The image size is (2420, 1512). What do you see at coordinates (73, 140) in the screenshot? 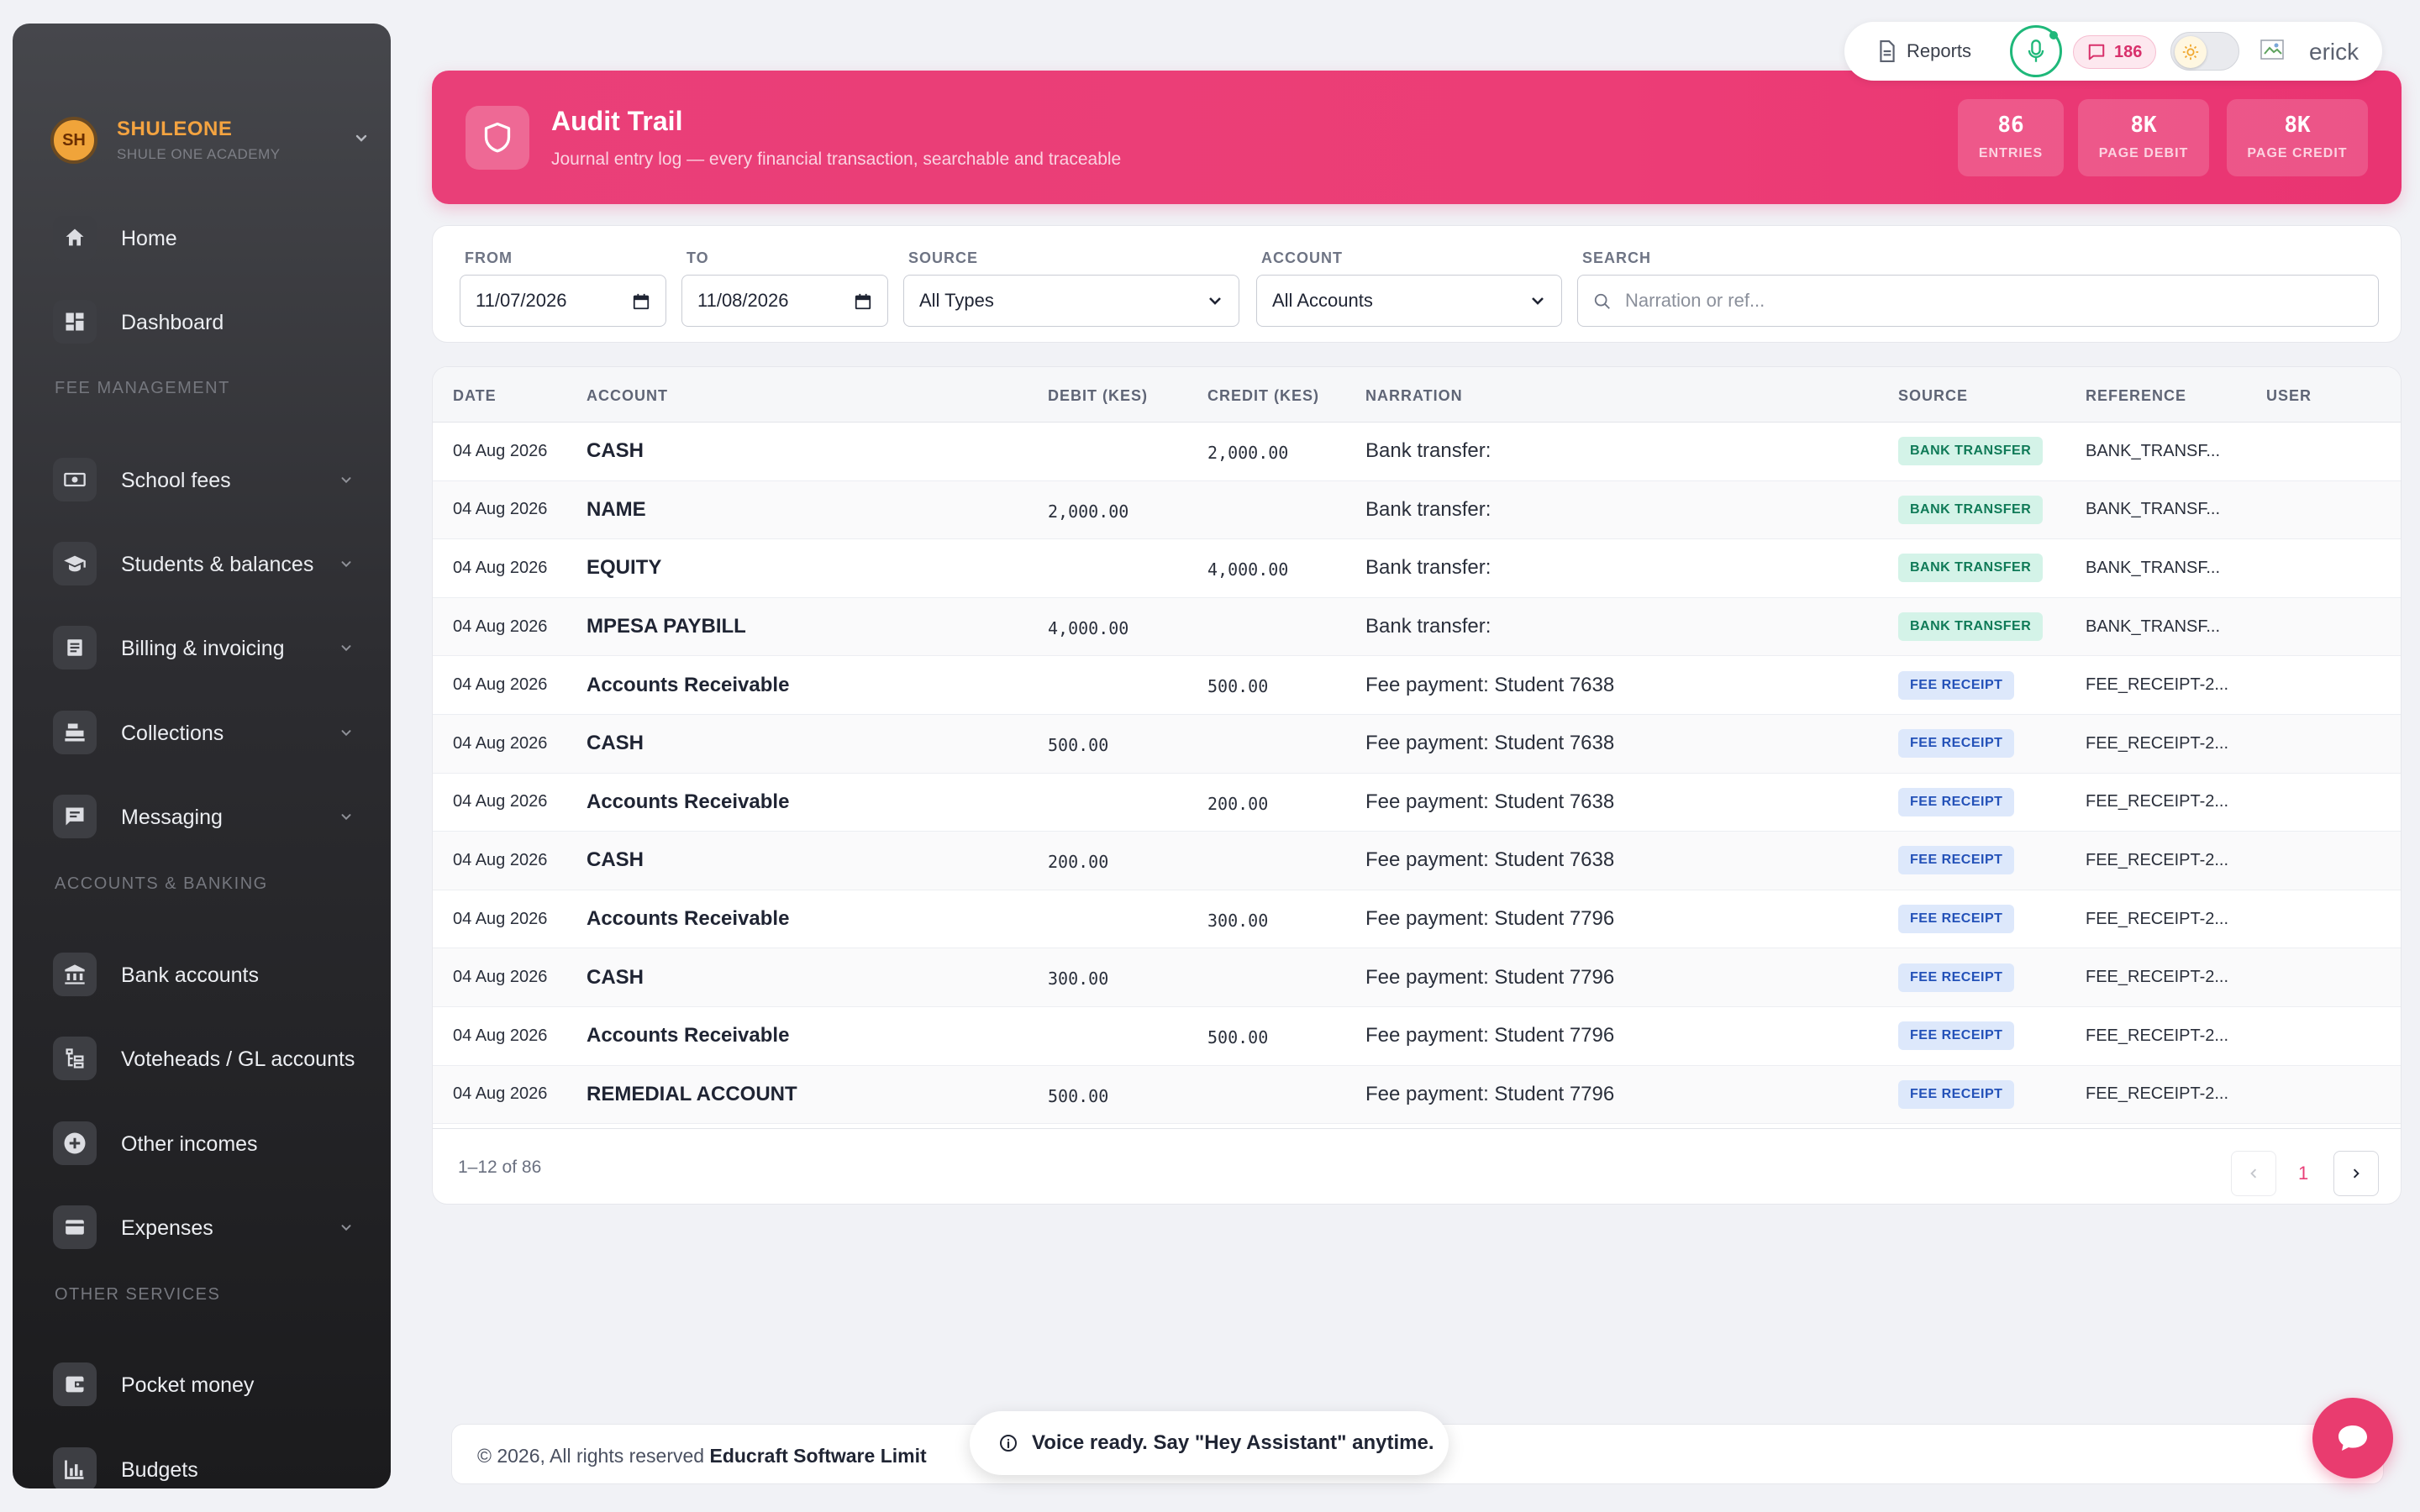
I see `brand-avatar: SH` at bounding box center [73, 140].